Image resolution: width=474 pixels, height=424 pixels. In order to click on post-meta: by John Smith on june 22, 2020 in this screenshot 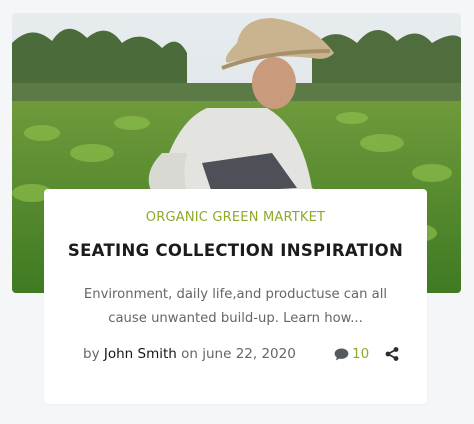, I will do `click(189, 354)`.